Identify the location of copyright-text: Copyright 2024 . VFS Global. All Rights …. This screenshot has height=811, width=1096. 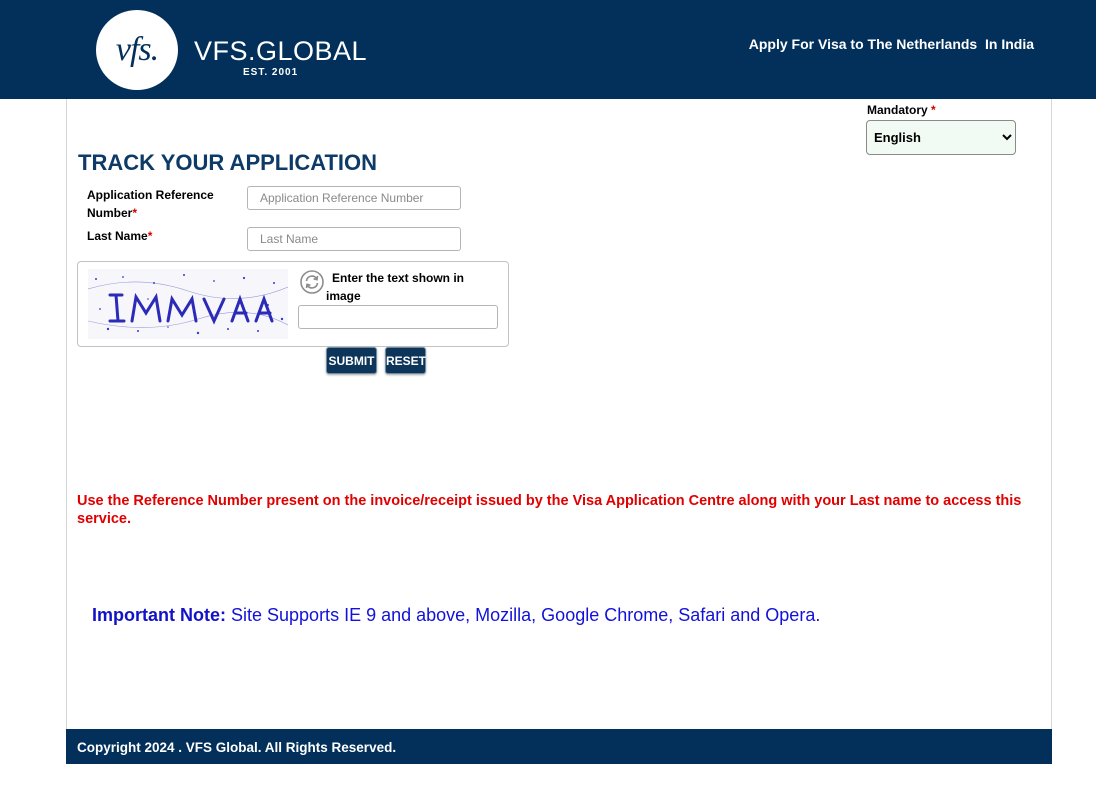
(237, 747).